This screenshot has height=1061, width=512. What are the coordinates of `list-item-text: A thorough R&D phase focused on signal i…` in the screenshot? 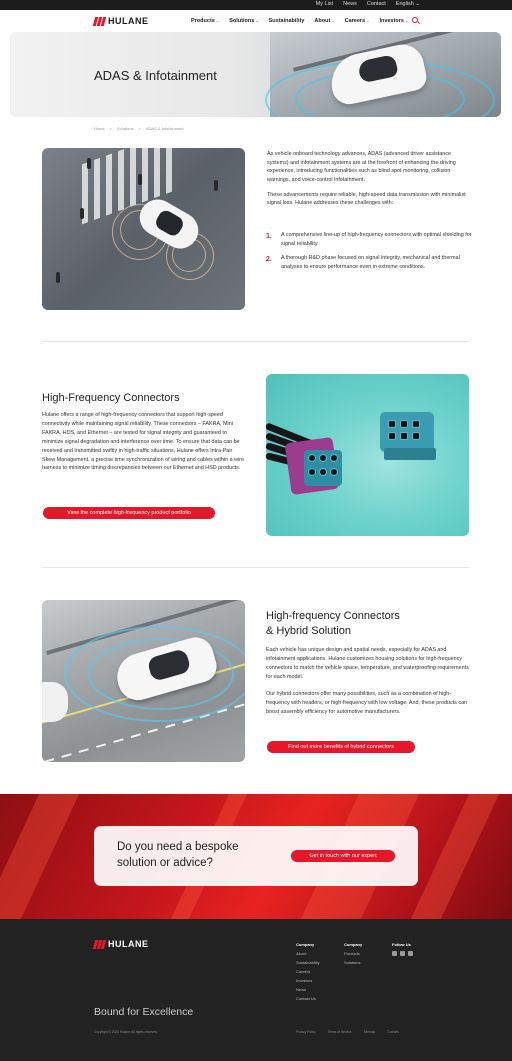 It's located at (370, 262).